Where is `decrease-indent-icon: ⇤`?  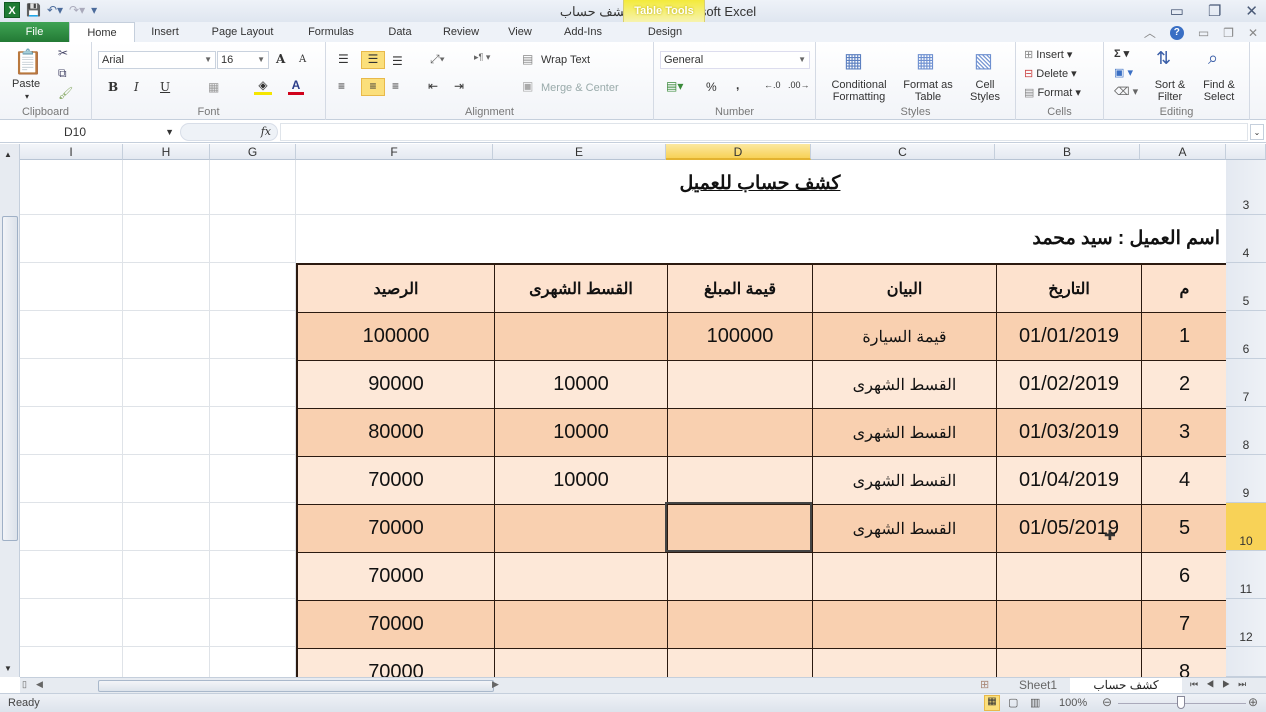
decrease-indent-icon: ⇤ is located at coordinates (433, 86).